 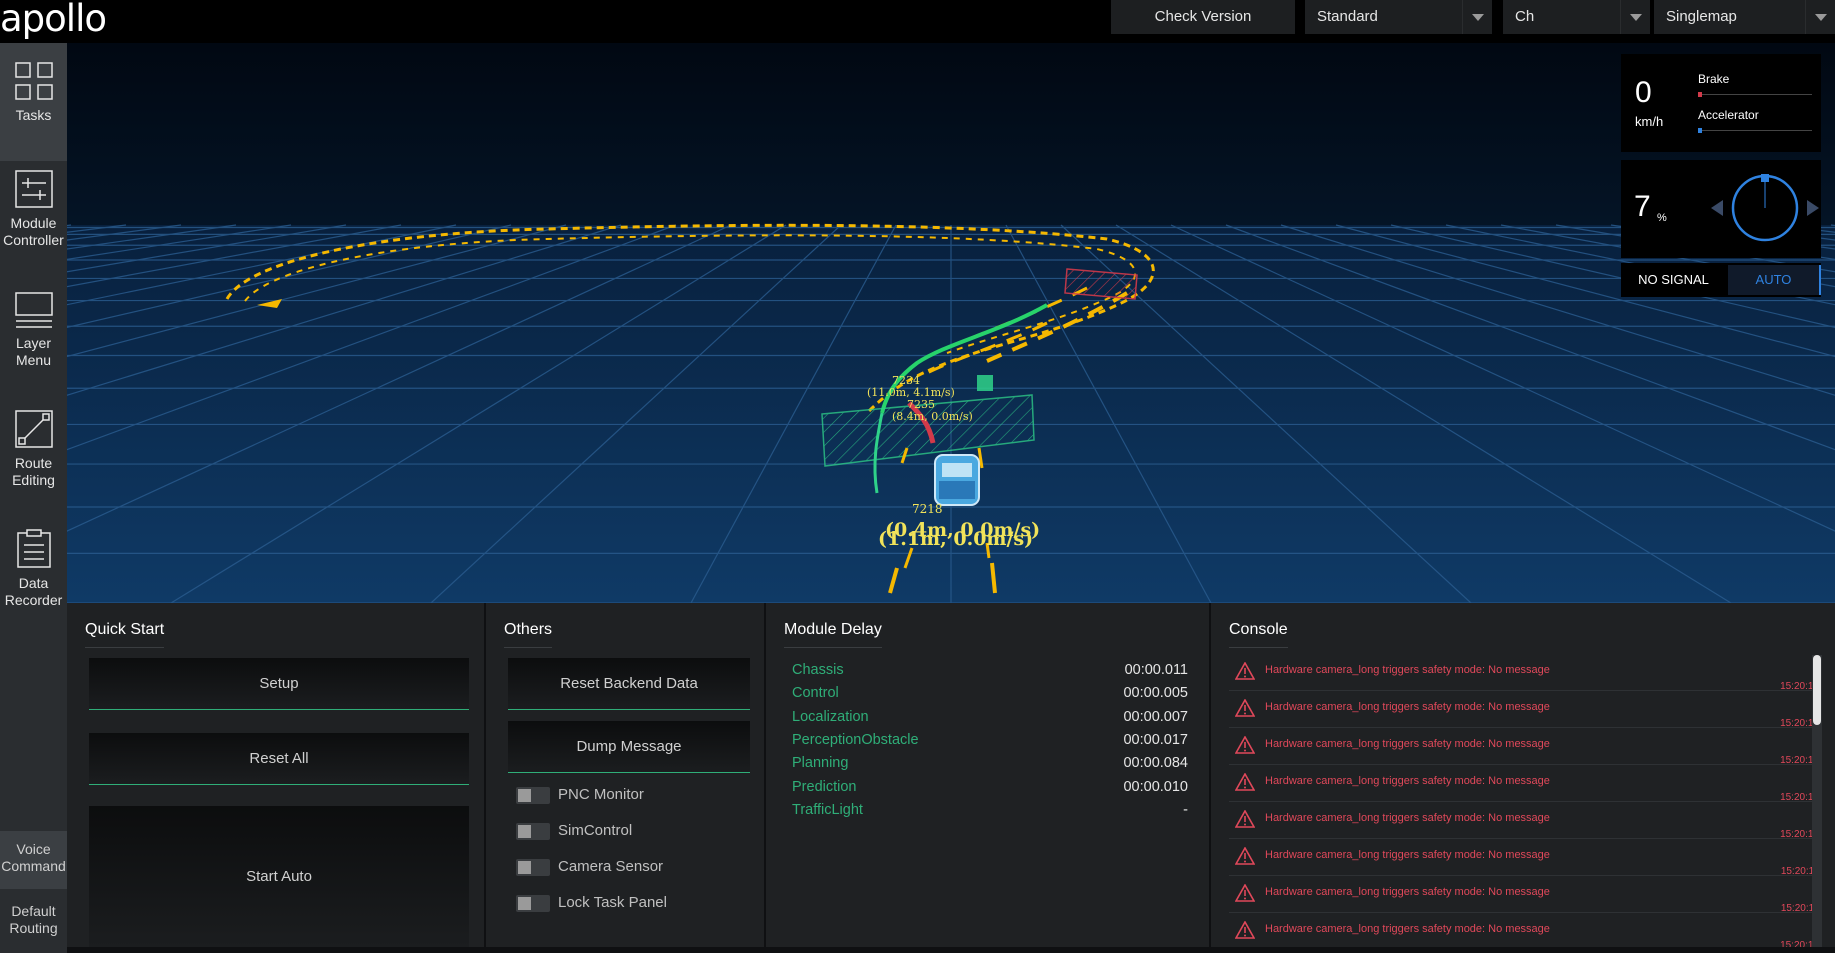 What do you see at coordinates (1700, 130) in the screenshot?
I see `accelerator-level-mark` at bounding box center [1700, 130].